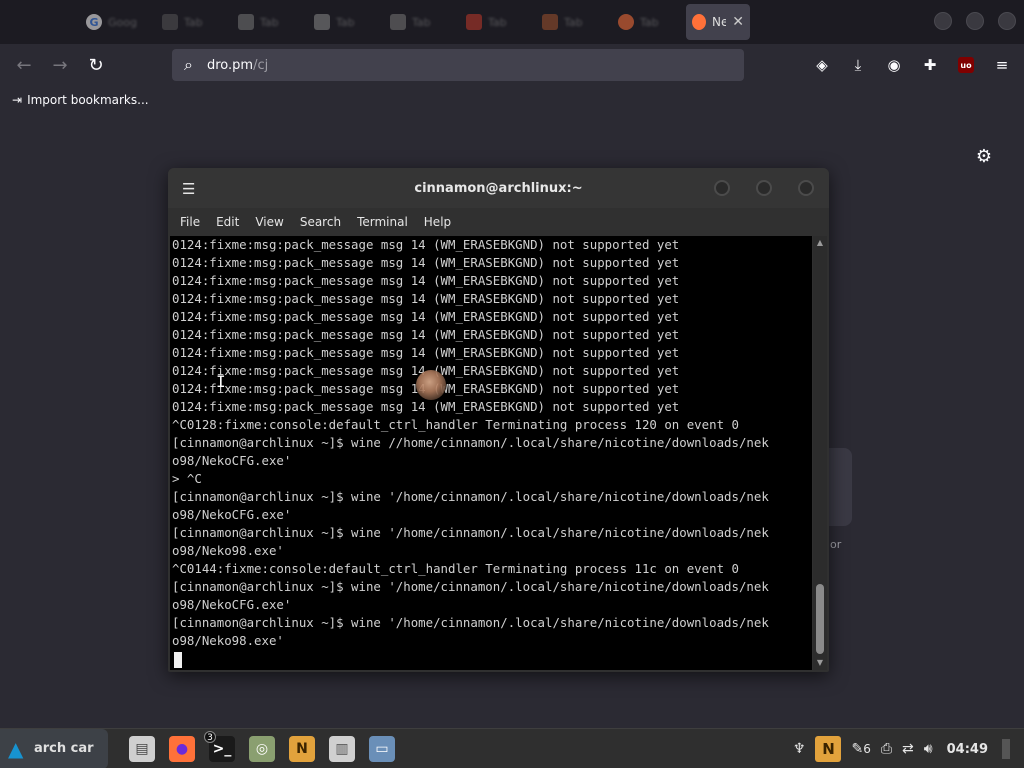 The height and width of the screenshot is (768, 1024). I want to click on ublock-badge: uo, so click(966, 65).